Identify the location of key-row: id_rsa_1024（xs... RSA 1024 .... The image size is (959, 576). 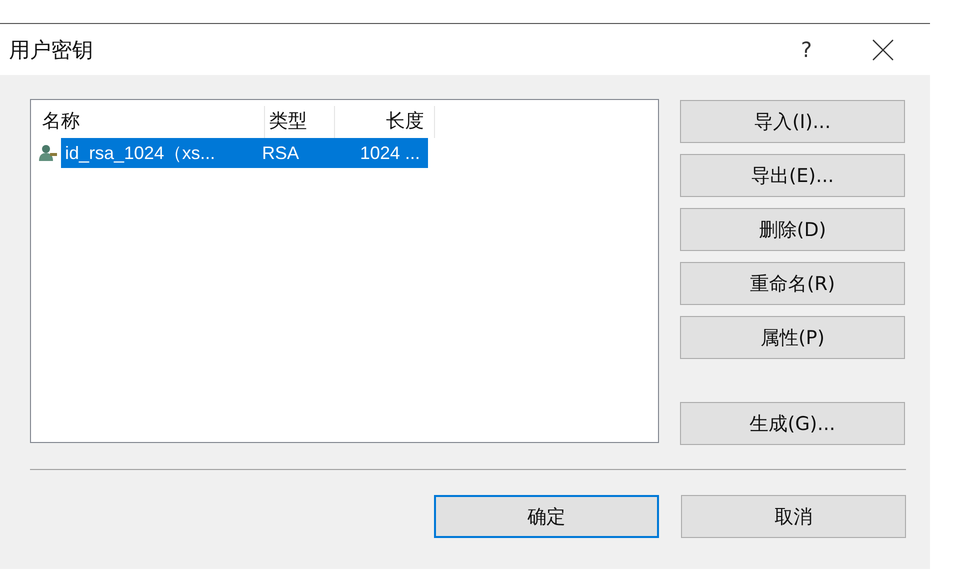
(244, 153).